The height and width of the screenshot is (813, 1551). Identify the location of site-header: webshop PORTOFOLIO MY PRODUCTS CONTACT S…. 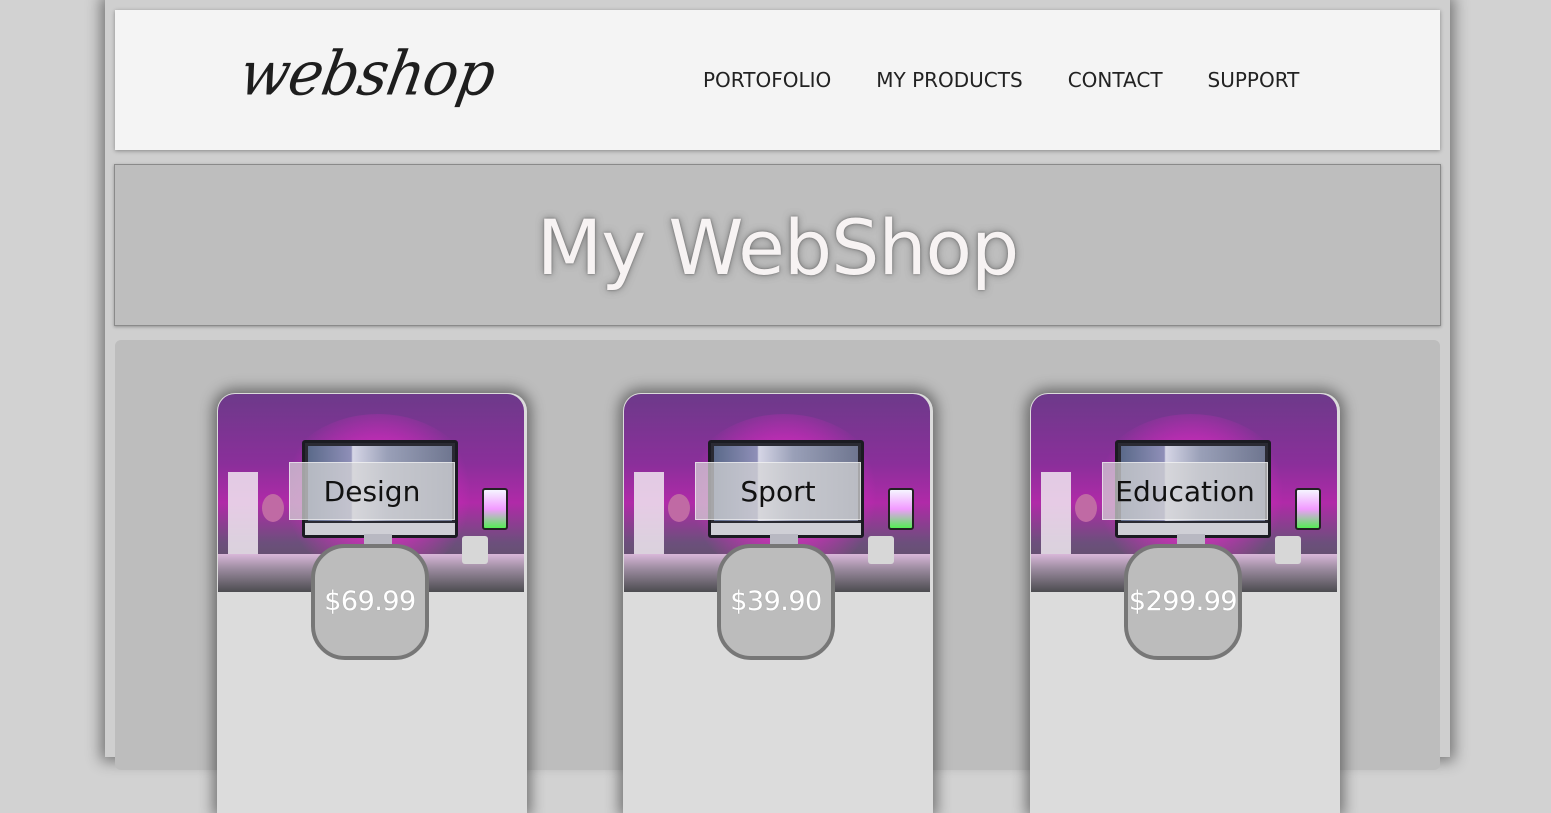
(777, 80).